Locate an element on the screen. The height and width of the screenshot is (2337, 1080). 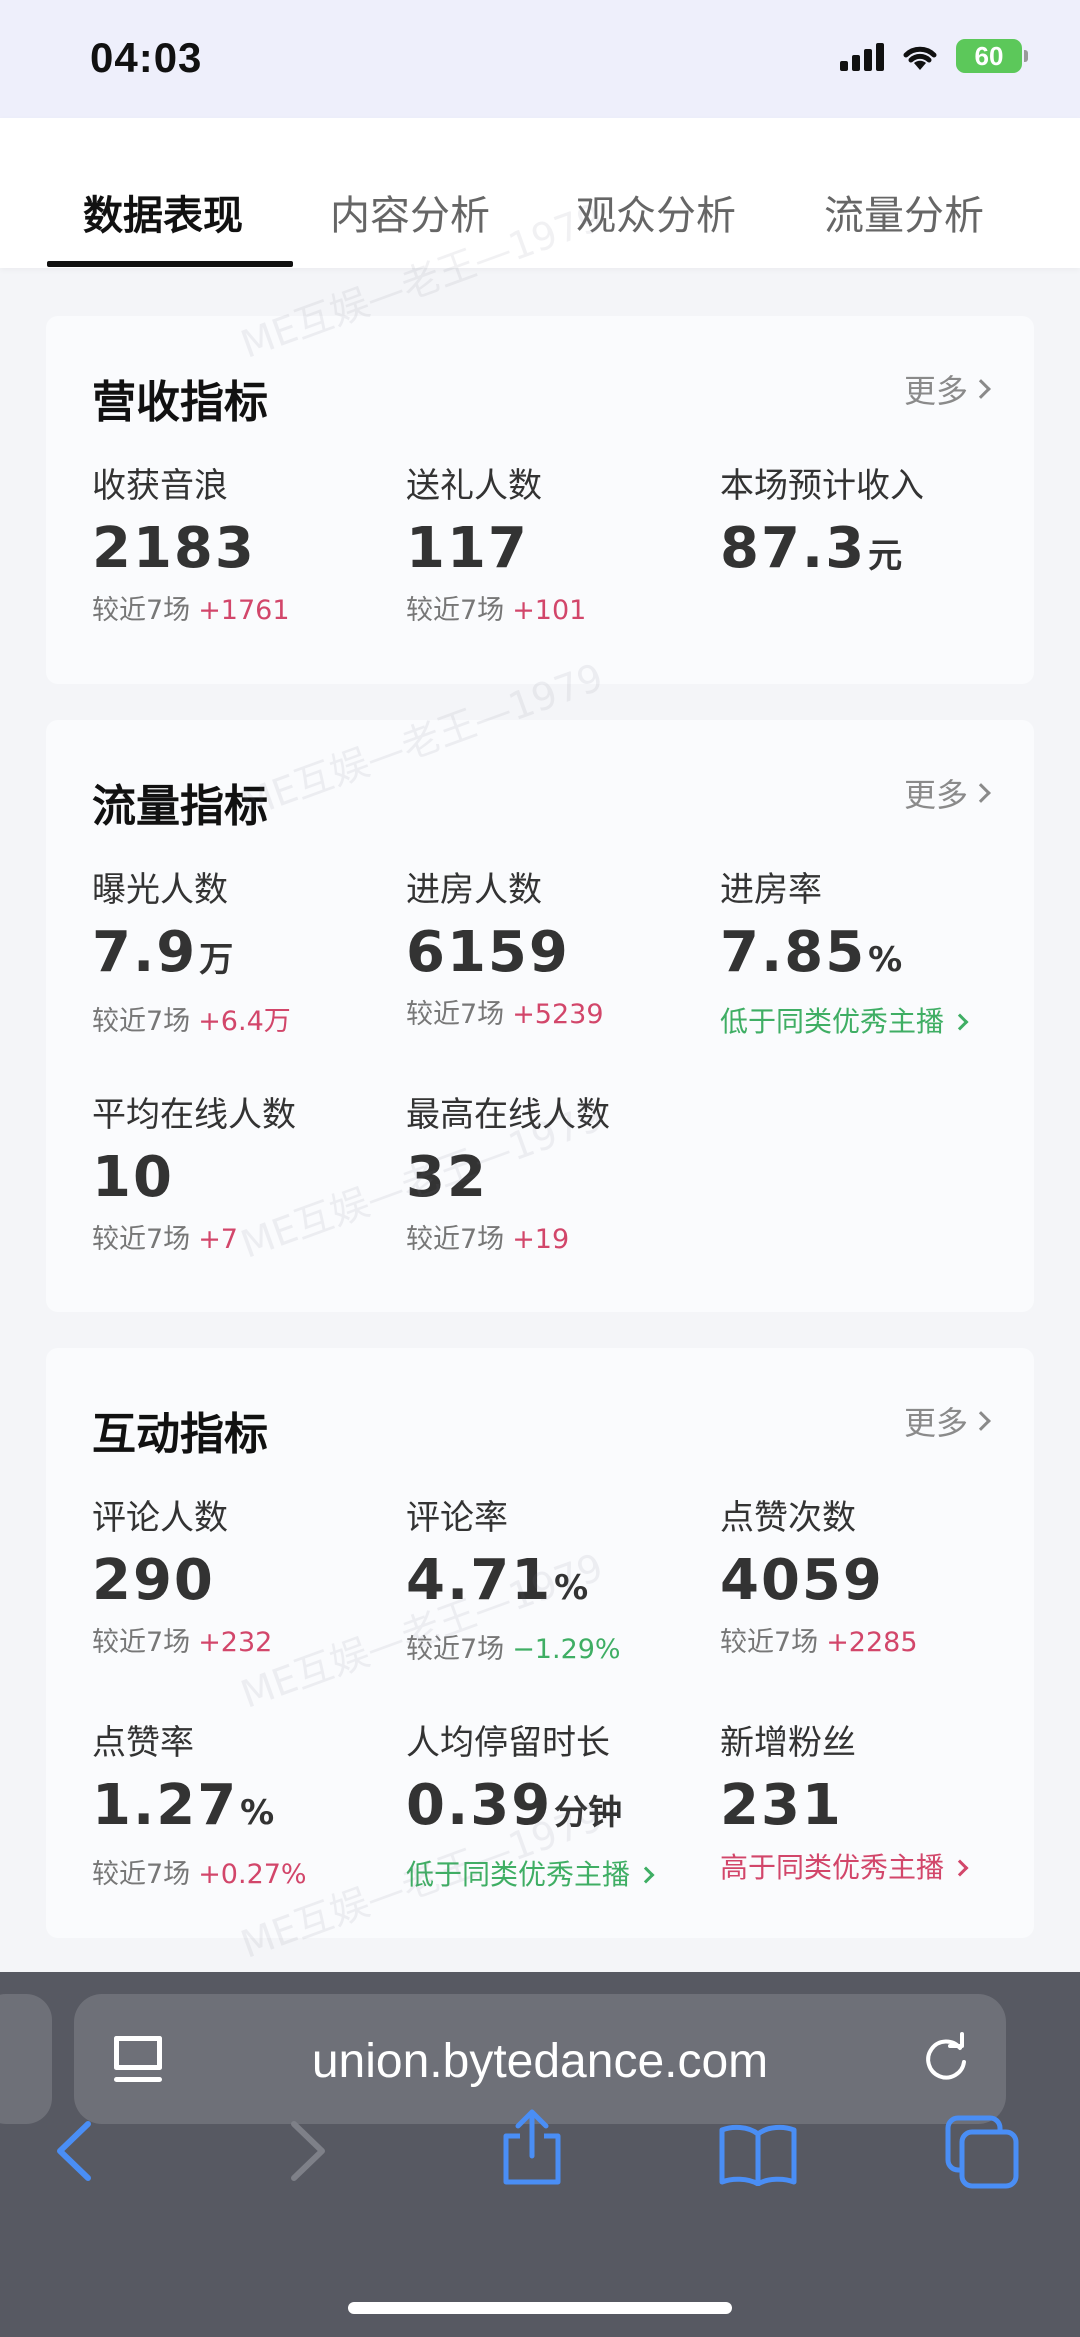
tab-bar: 数据表现 内容分析 观众分析 流量分析 is located at coordinates (540, 193).